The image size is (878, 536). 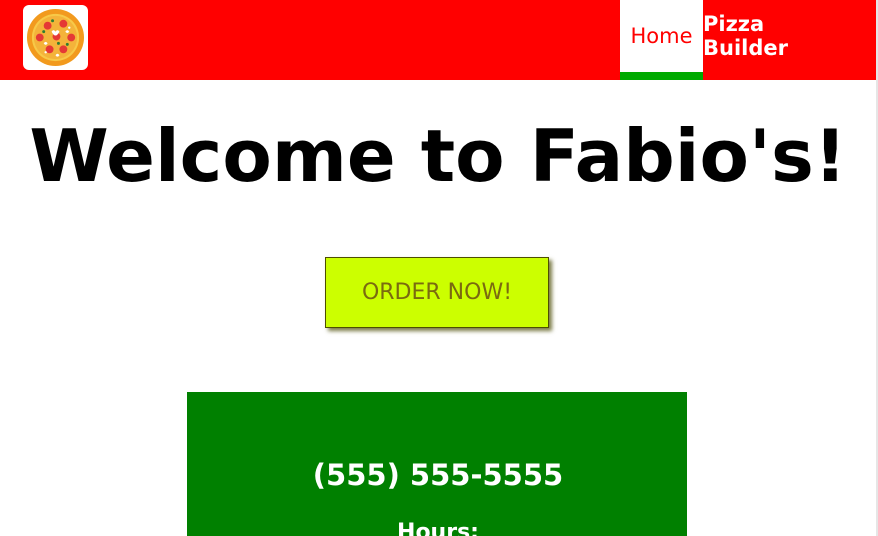 What do you see at coordinates (438, 528) in the screenshot?
I see `hours-label: Hours:` at bounding box center [438, 528].